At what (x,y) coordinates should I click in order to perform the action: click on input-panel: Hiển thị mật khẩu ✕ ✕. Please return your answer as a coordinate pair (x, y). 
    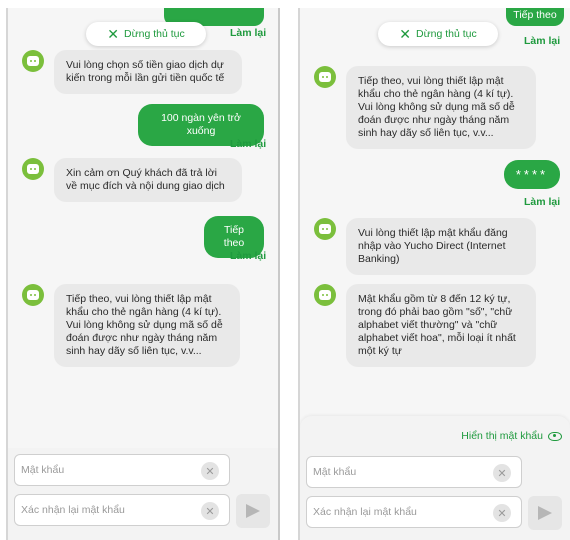
    Looking at the image, I should click on (435, 478).